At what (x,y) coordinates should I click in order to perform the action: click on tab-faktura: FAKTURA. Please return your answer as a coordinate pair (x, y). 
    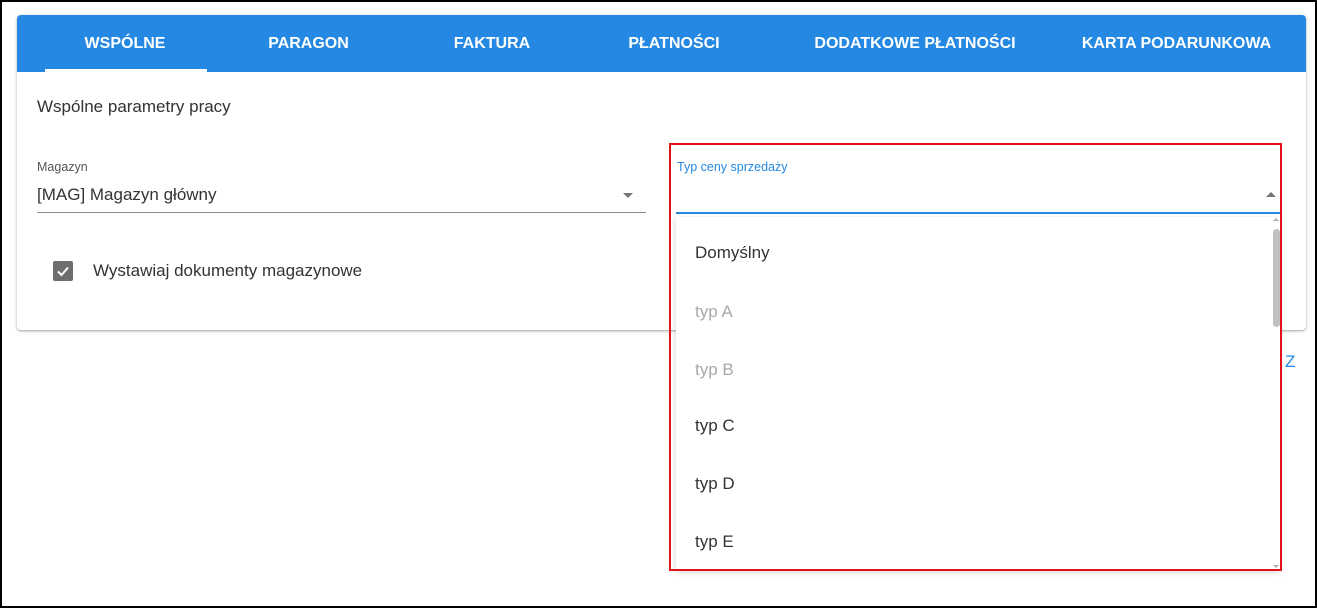
    Looking at the image, I should click on (492, 43).